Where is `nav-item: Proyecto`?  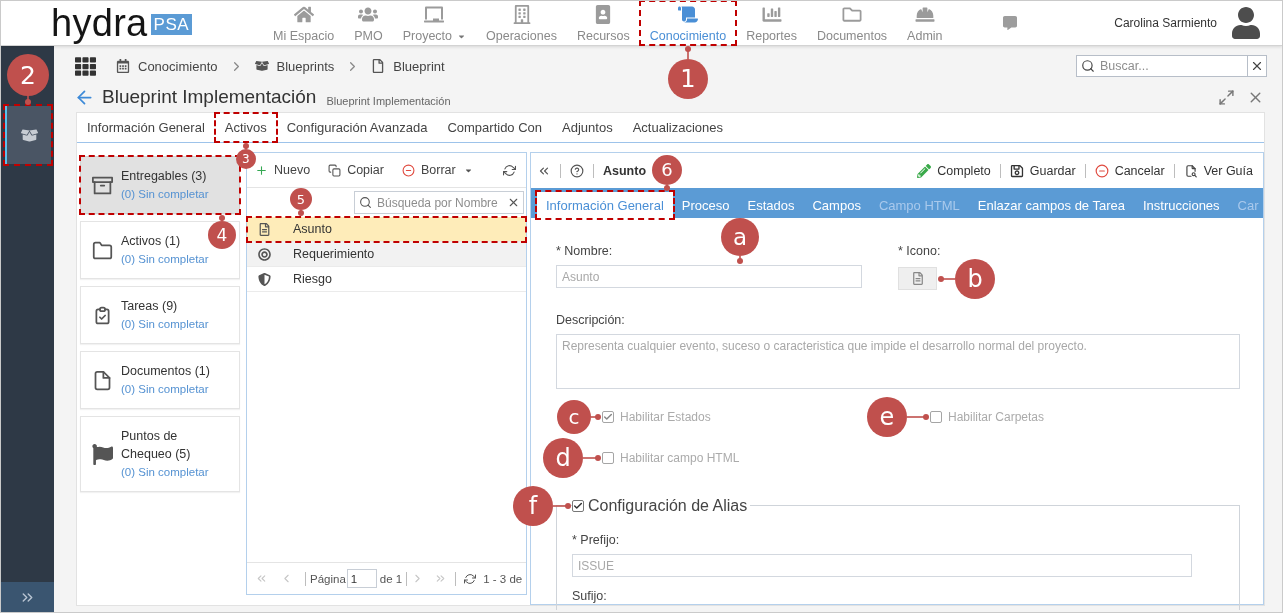
nav-item: Proyecto is located at coordinates (434, 23).